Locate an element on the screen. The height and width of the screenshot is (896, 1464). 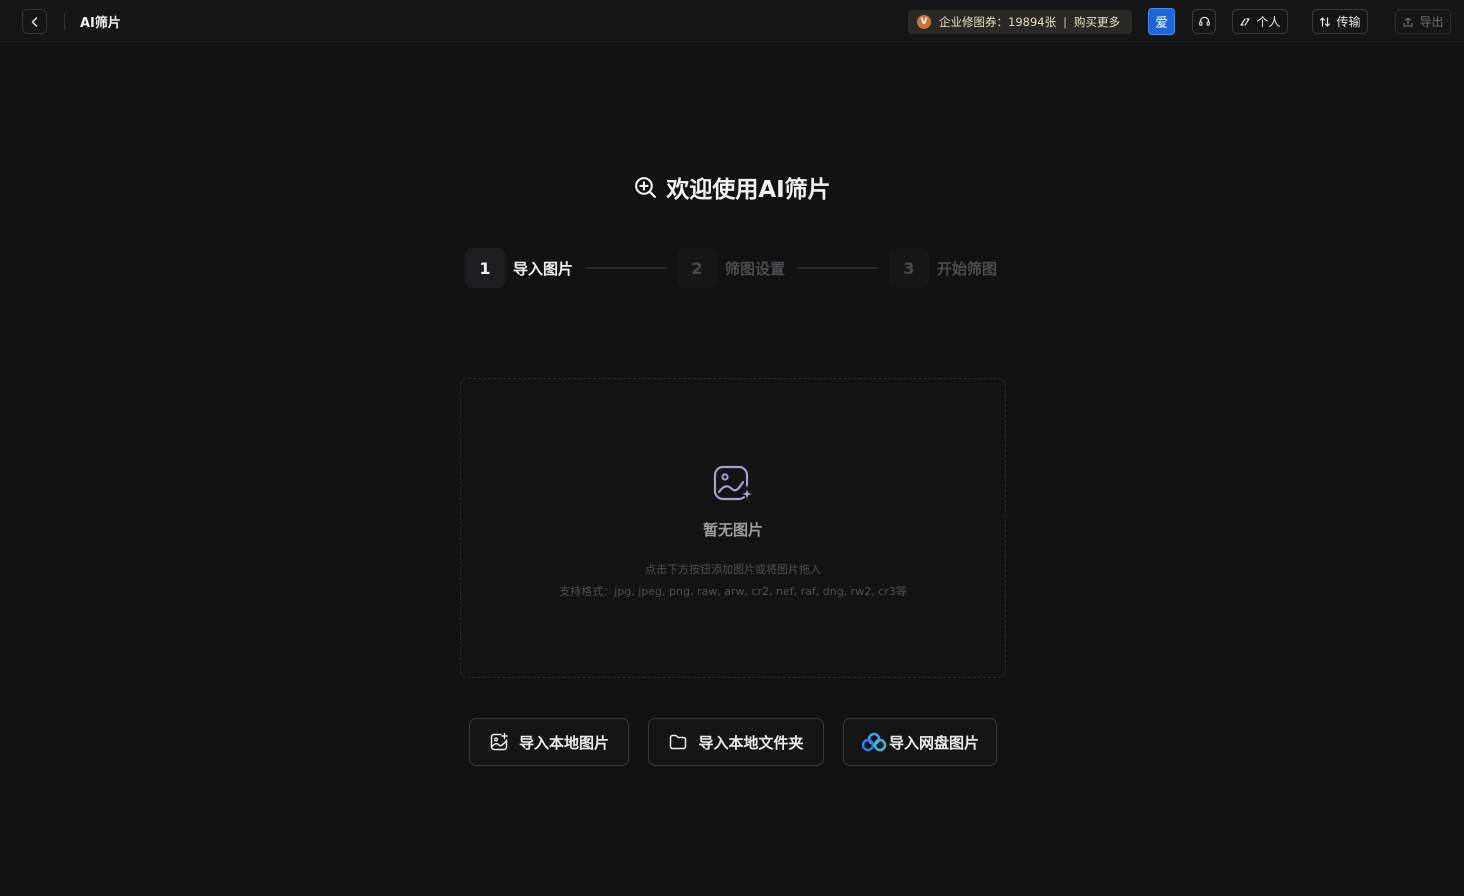
import-local-folder-button: 导入本地文件夹 is located at coordinates (736, 742).